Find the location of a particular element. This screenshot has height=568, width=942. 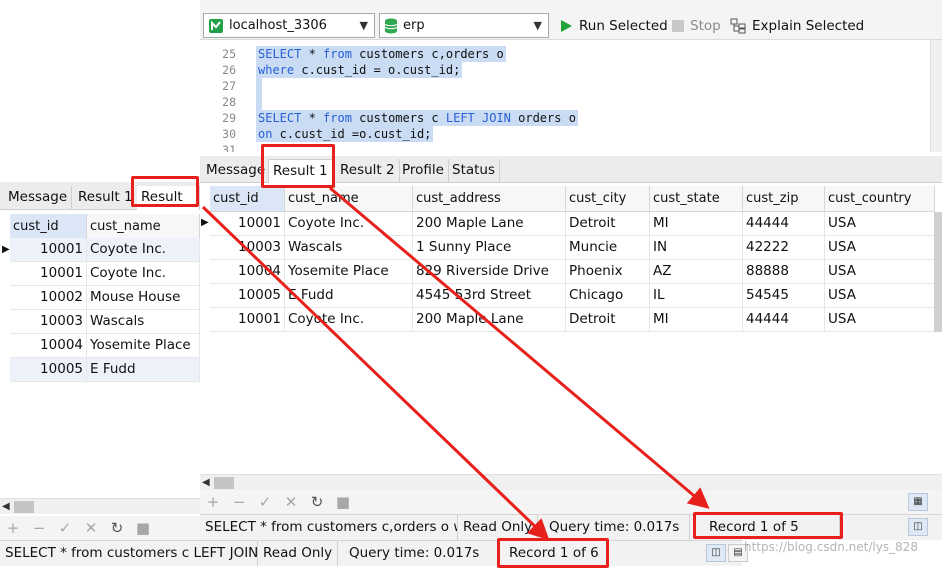

cell: Muncie is located at coordinates (608, 248).